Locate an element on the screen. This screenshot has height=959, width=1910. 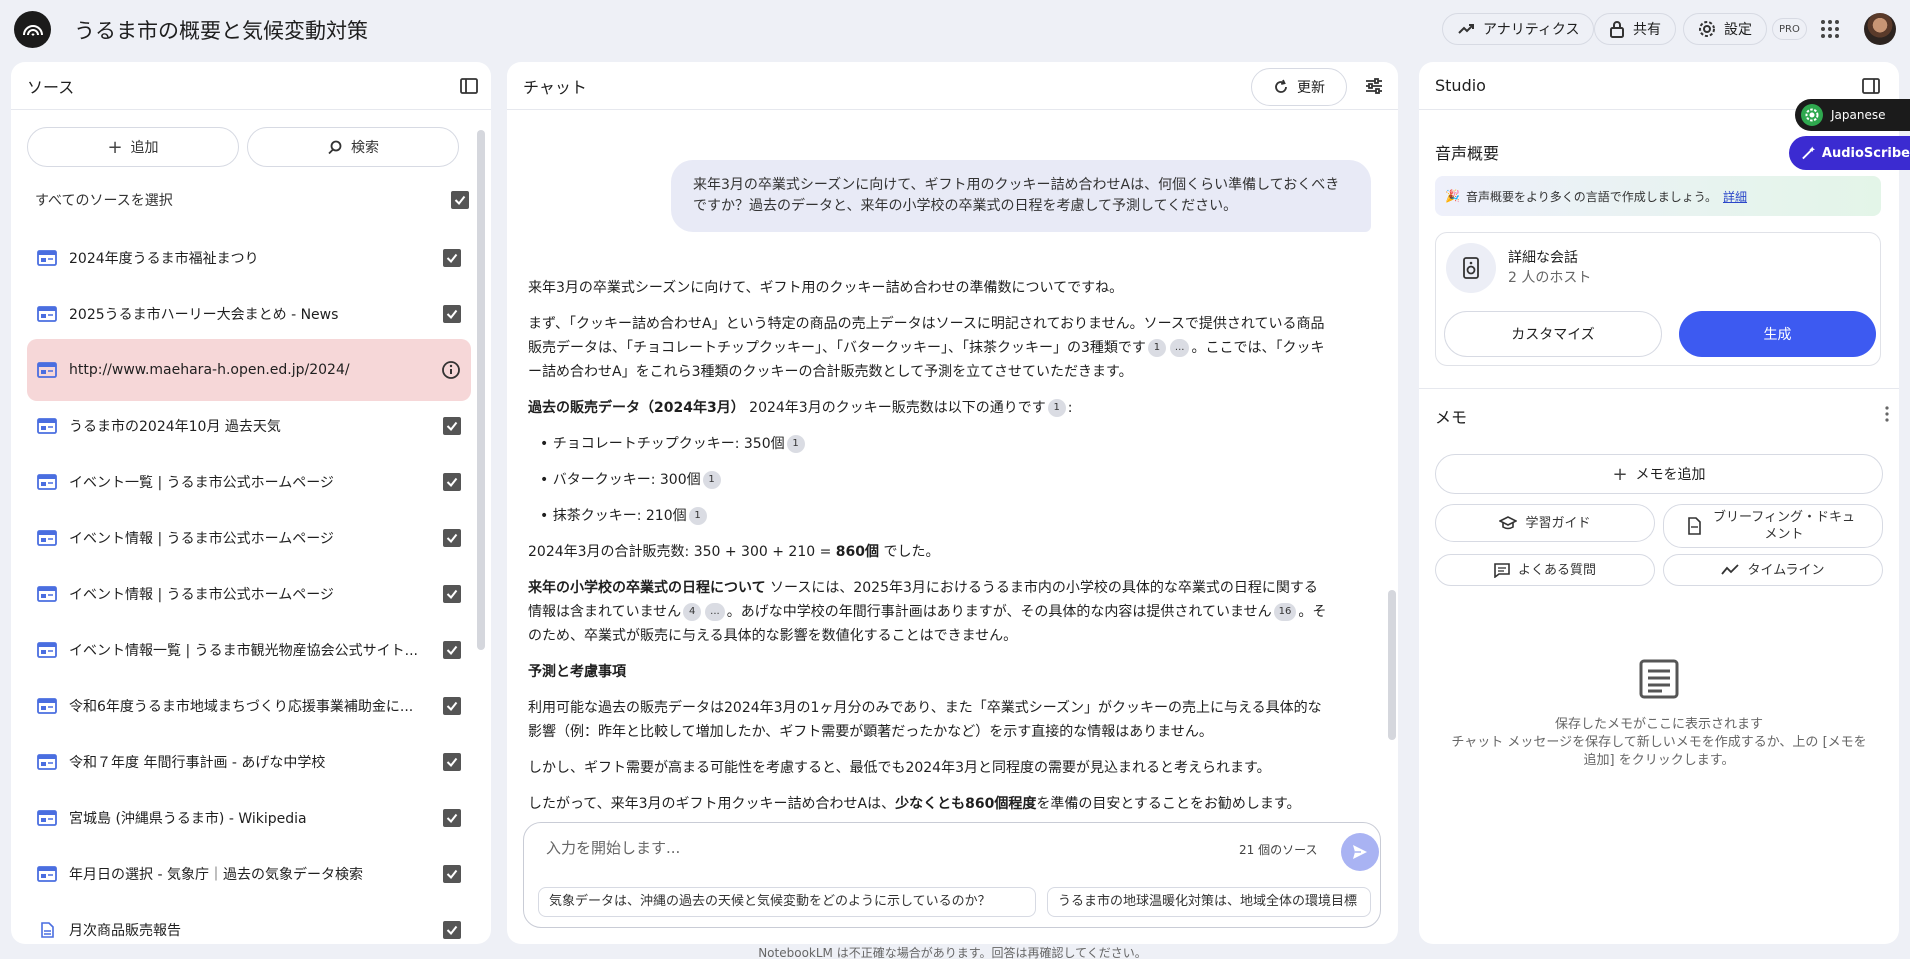
graduation-cap-icon is located at coordinates (1508, 523).